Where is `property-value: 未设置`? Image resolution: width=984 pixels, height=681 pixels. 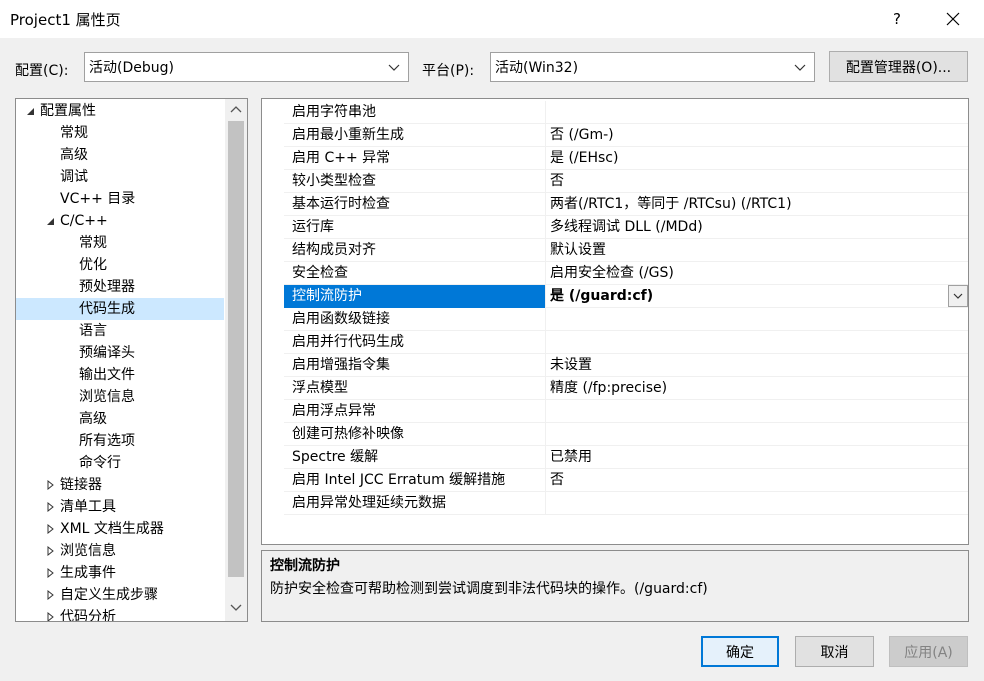
property-value: 未设置 is located at coordinates (757, 365).